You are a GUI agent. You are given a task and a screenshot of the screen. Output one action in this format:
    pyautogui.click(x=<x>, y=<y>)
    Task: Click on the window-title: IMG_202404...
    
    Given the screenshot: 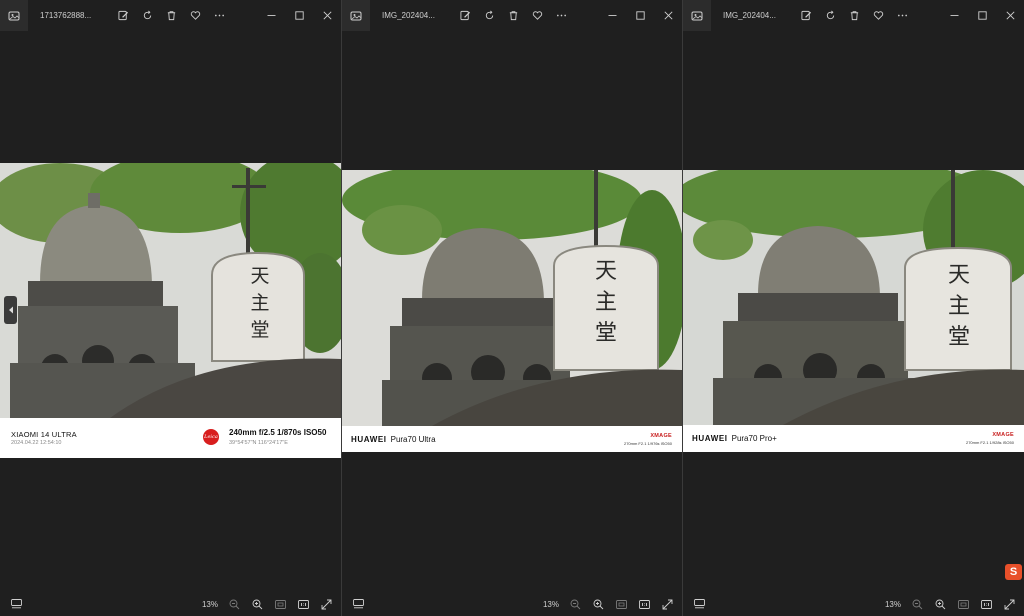 What is the action you would take?
    pyautogui.click(x=749, y=15)
    